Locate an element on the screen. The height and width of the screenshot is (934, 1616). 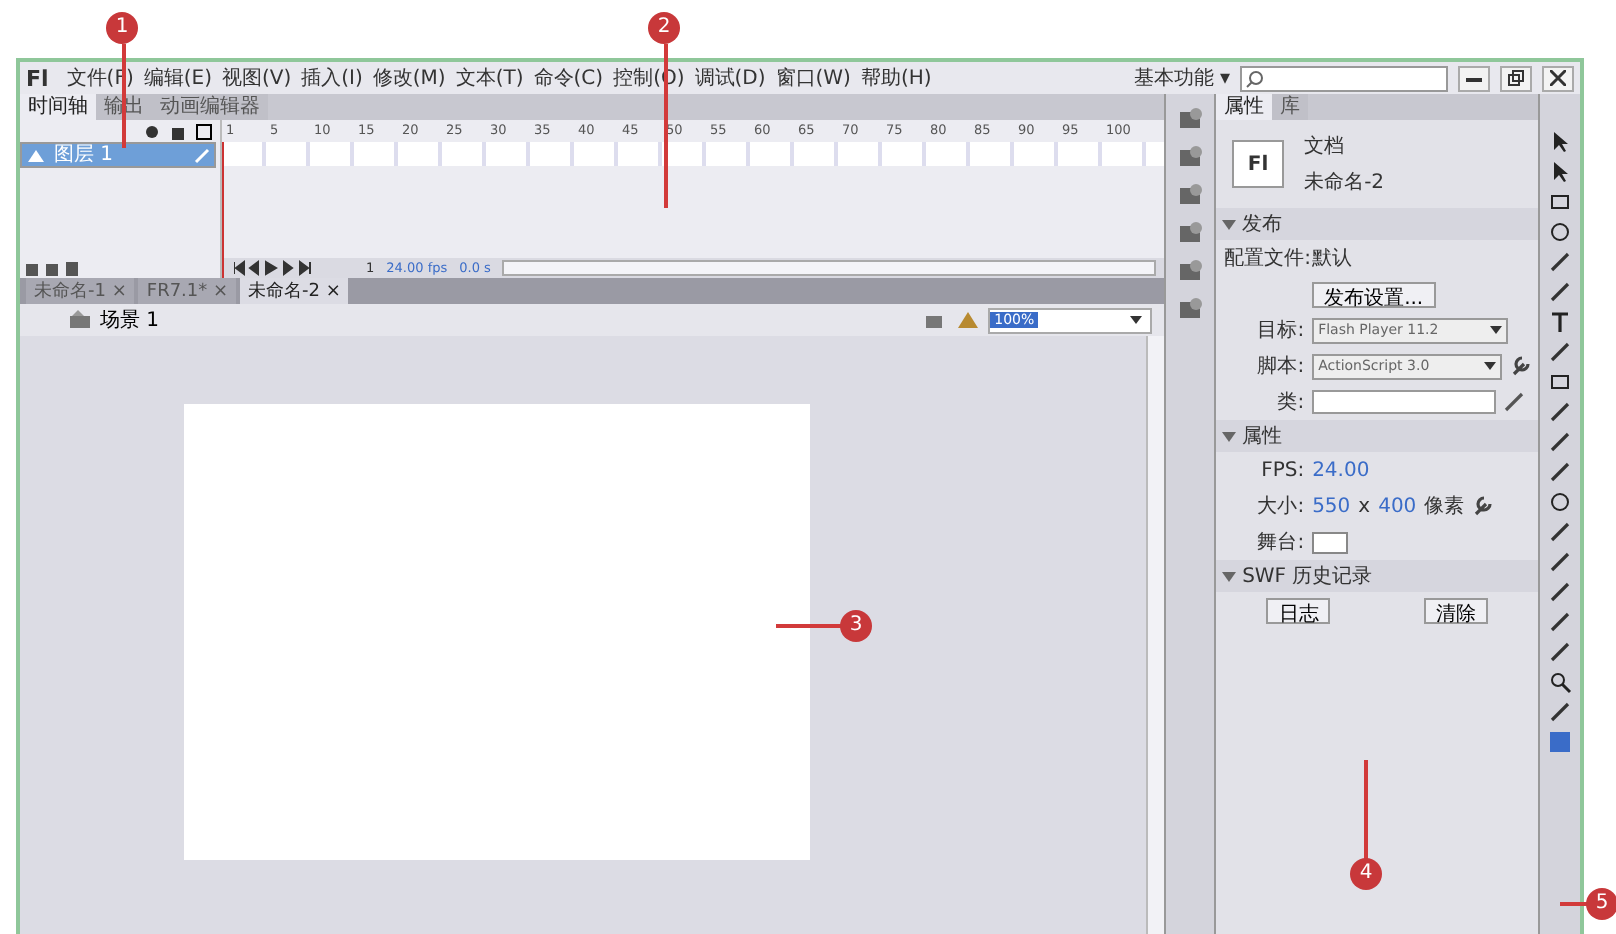
document-kind: 文档 is located at coordinates (1325, 146).